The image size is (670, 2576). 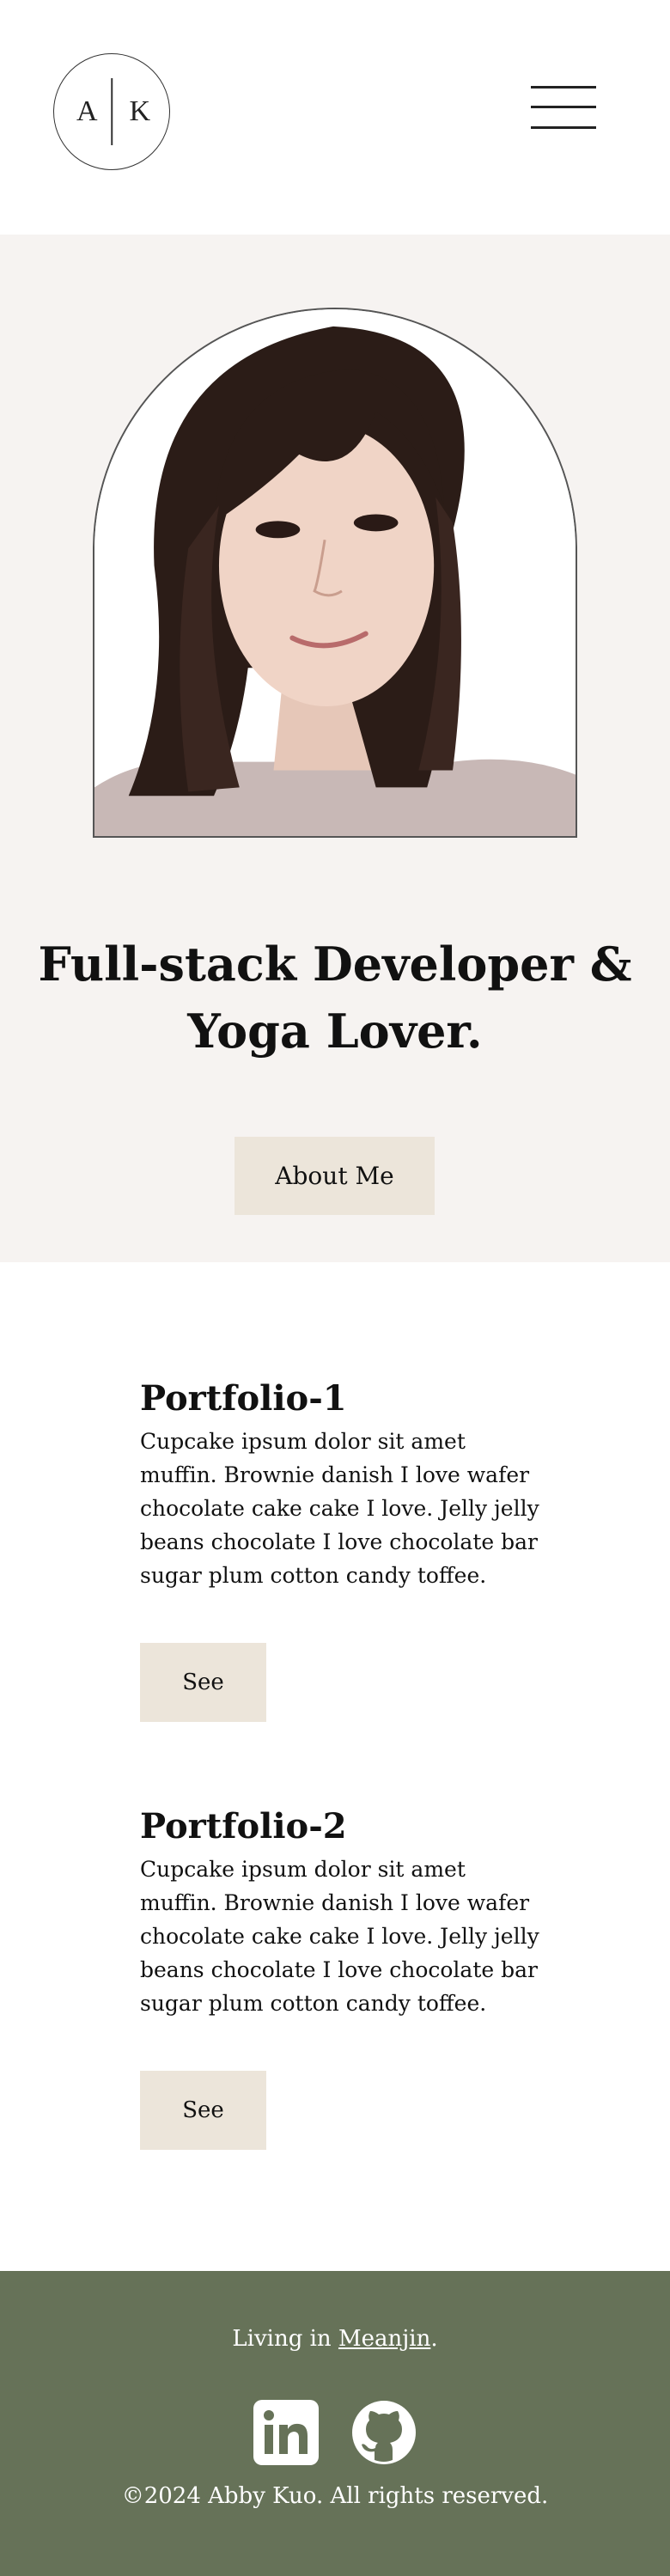 I want to click on hero-title: Full-stack Developer & Yoga Lover., so click(x=335, y=998).